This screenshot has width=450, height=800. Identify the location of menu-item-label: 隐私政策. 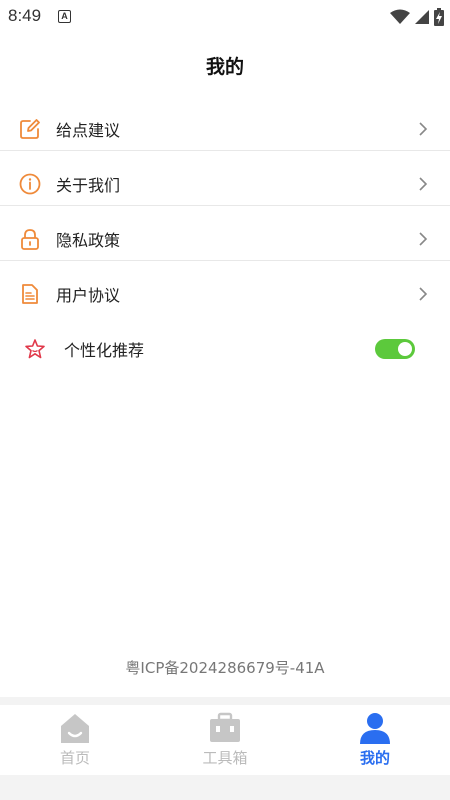
(88, 240).